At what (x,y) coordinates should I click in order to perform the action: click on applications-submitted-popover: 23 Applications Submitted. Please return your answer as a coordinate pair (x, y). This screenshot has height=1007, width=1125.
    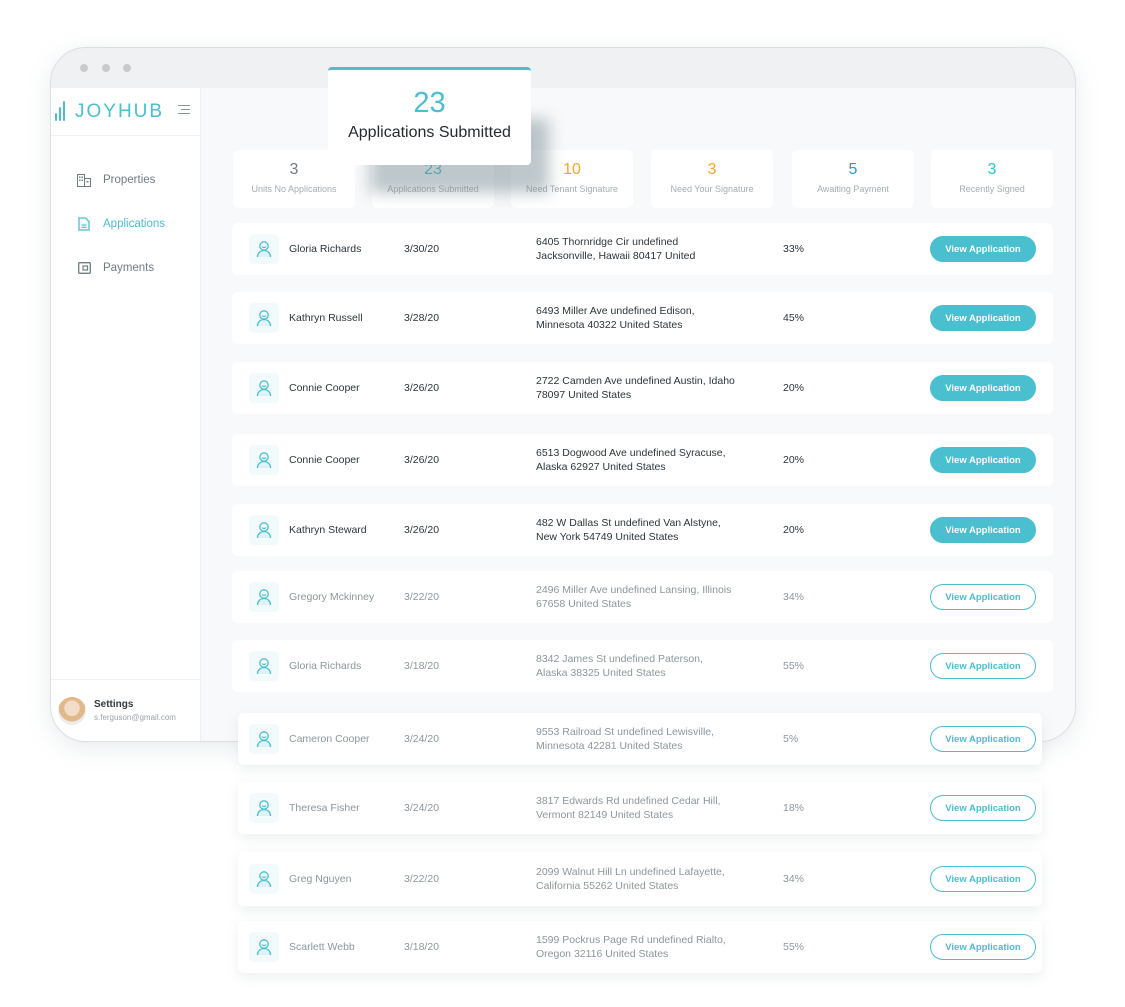
    Looking at the image, I should click on (429, 116).